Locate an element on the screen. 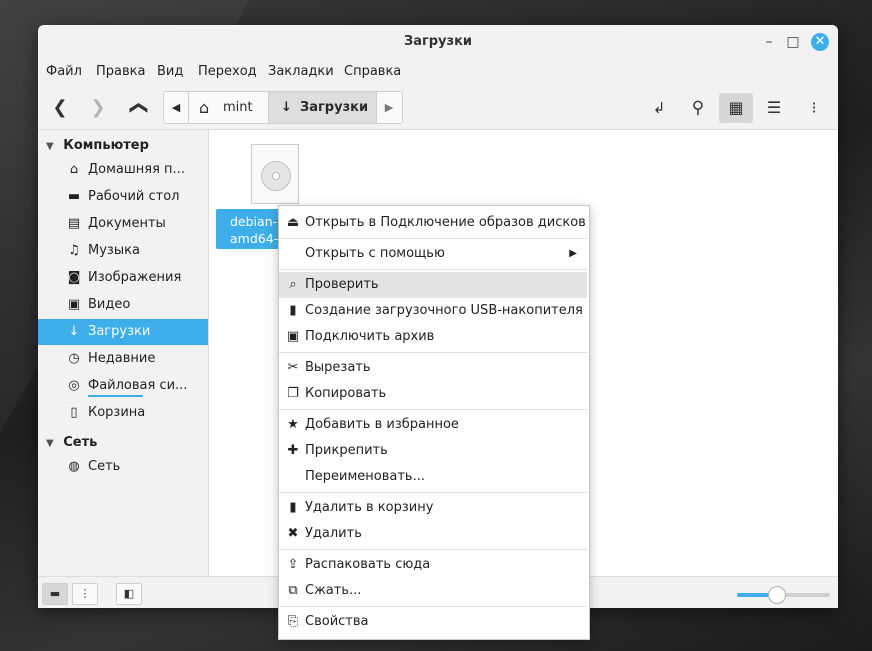  ctx-pin: ✚ Прикрепить is located at coordinates (433, 451).